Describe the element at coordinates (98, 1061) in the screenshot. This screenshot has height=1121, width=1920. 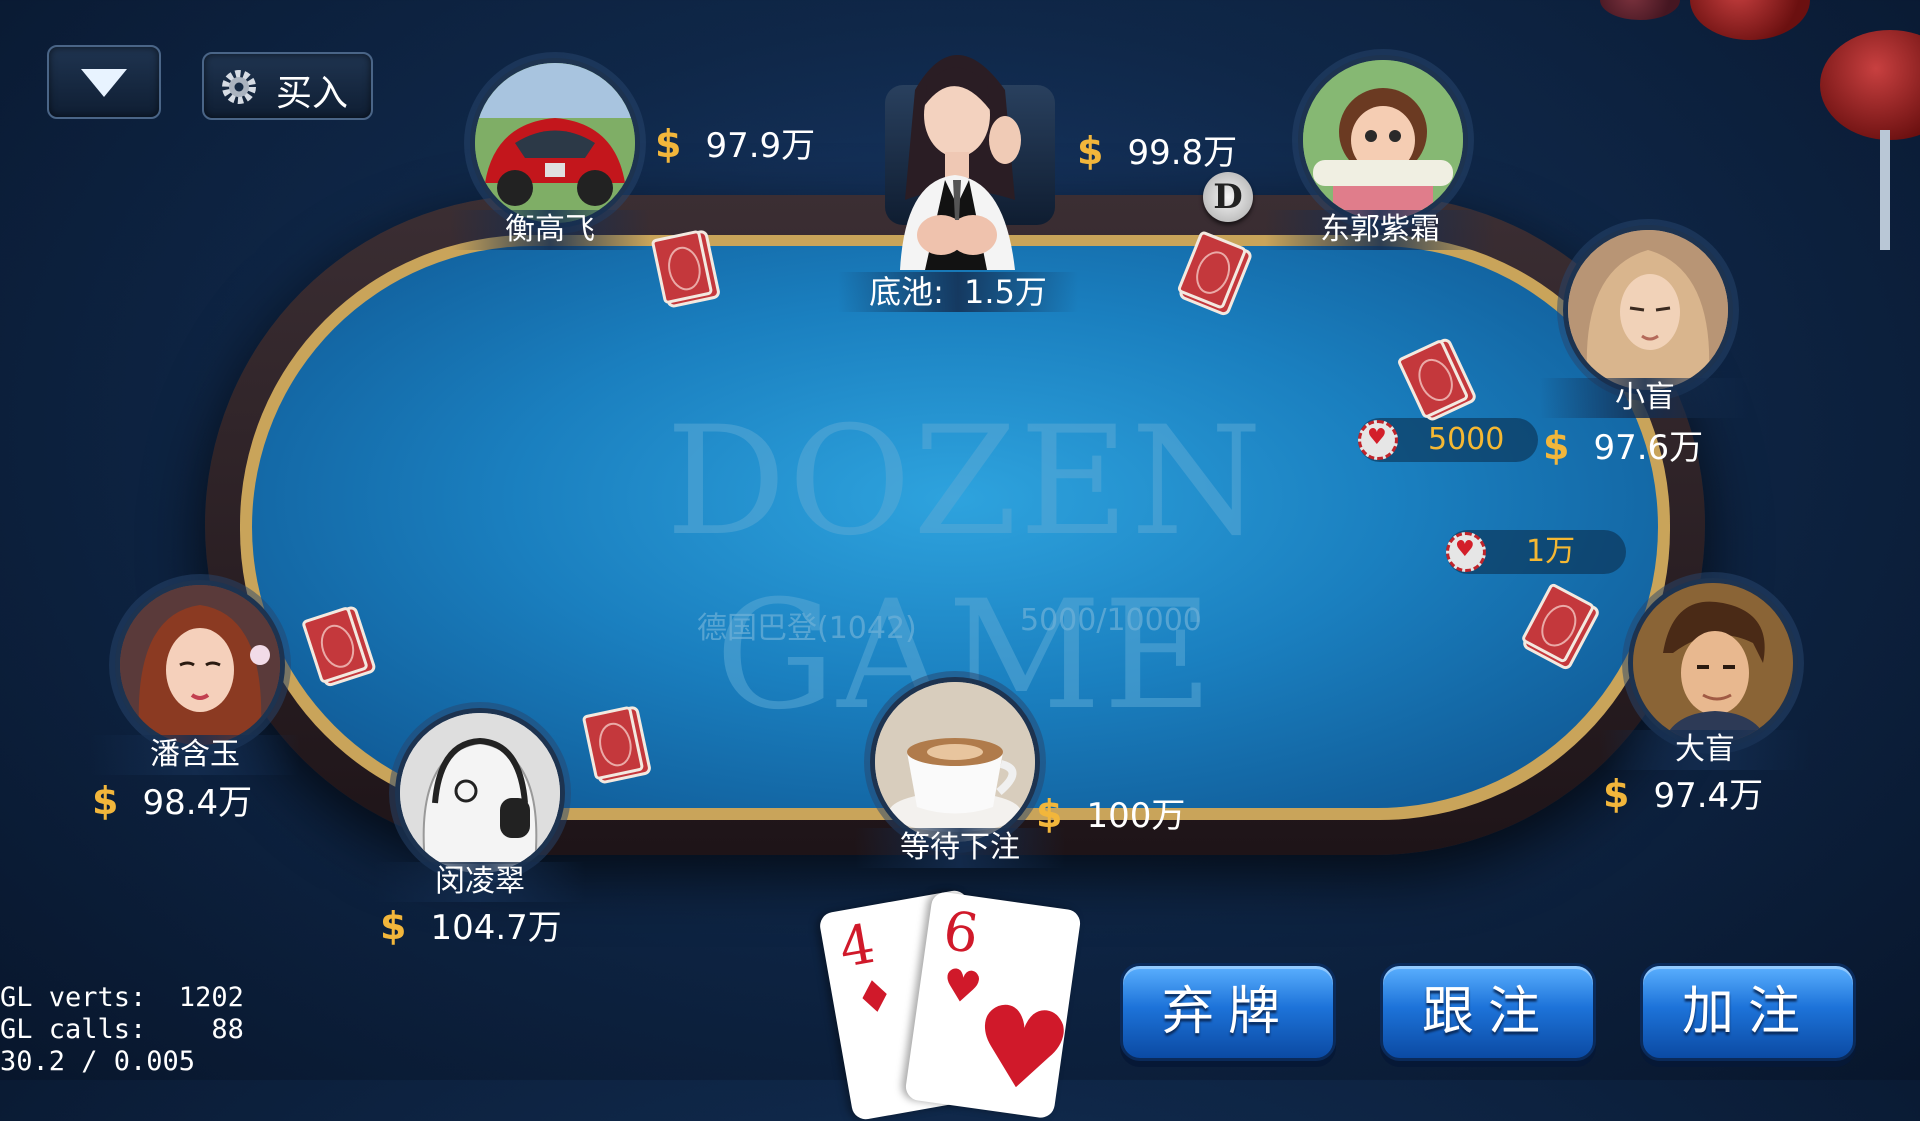
I see `debug-fps: 30.2 / 0.005` at that location.